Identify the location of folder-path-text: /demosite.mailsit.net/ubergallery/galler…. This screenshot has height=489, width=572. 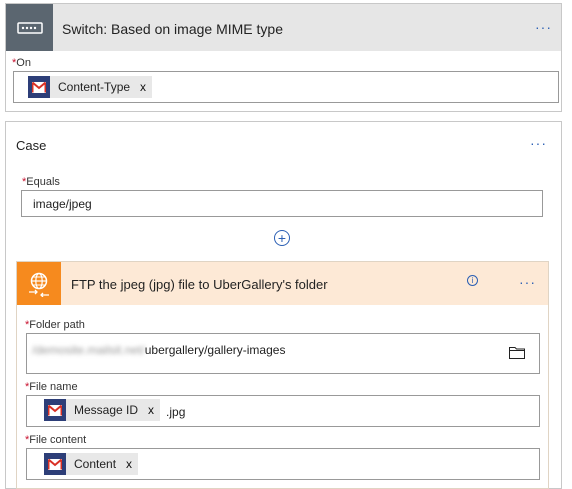
(158, 350).